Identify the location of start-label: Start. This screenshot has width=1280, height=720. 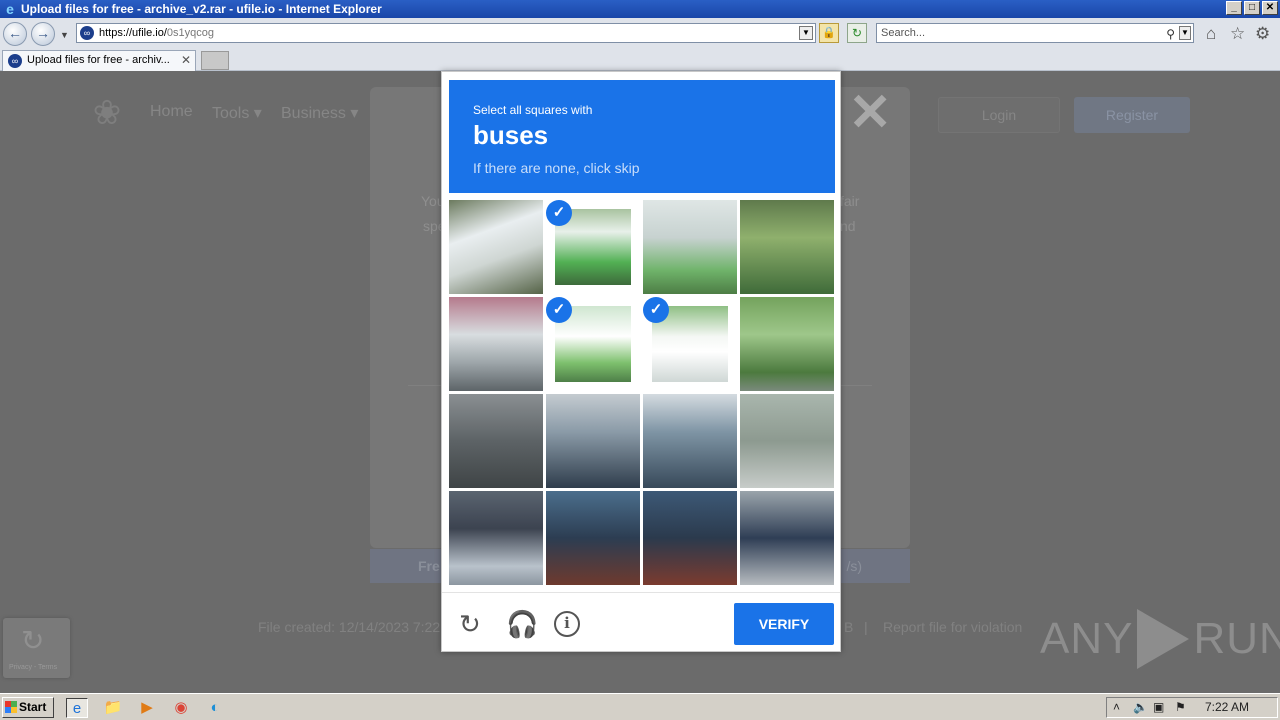
(33, 707).